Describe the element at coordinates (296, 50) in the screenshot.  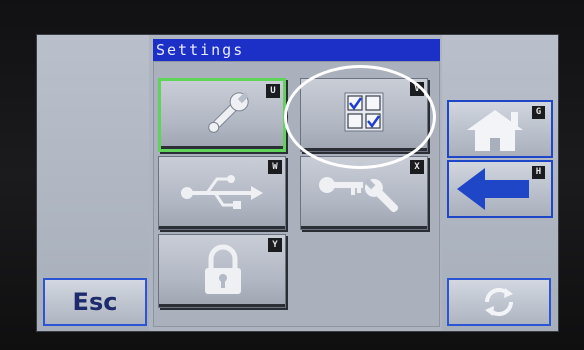
I see `page-title: Settings` at that location.